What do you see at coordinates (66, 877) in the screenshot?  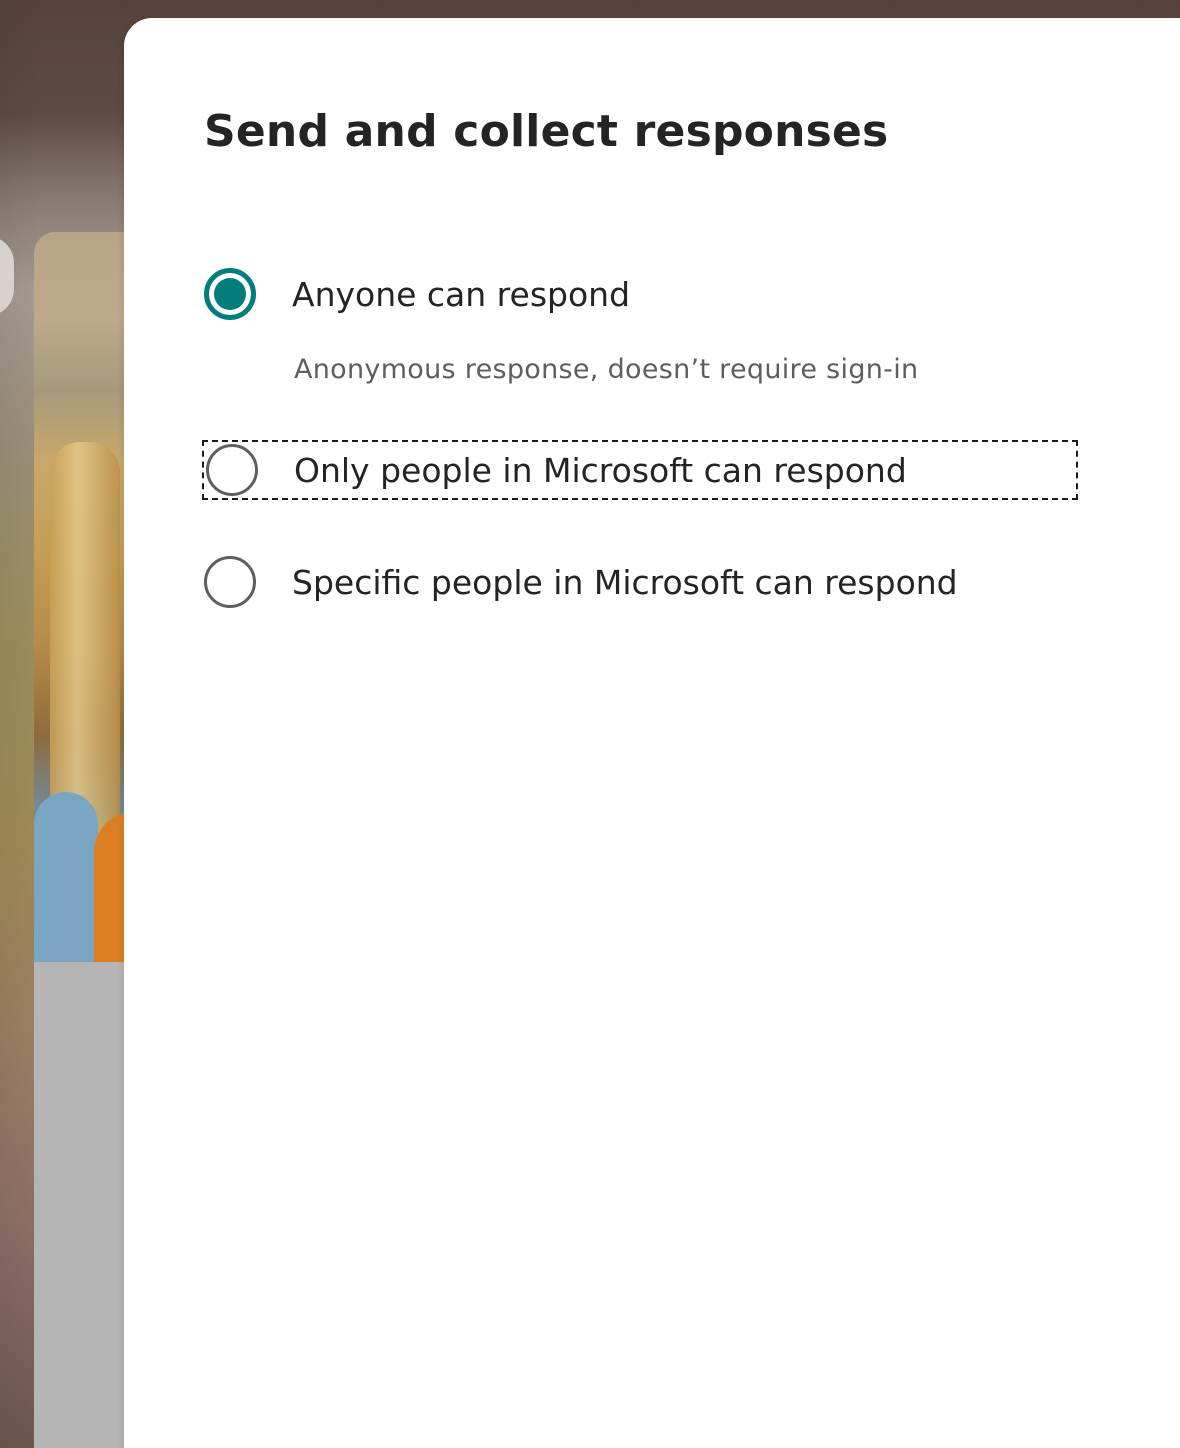 I see `macaron-image-part` at bounding box center [66, 877].